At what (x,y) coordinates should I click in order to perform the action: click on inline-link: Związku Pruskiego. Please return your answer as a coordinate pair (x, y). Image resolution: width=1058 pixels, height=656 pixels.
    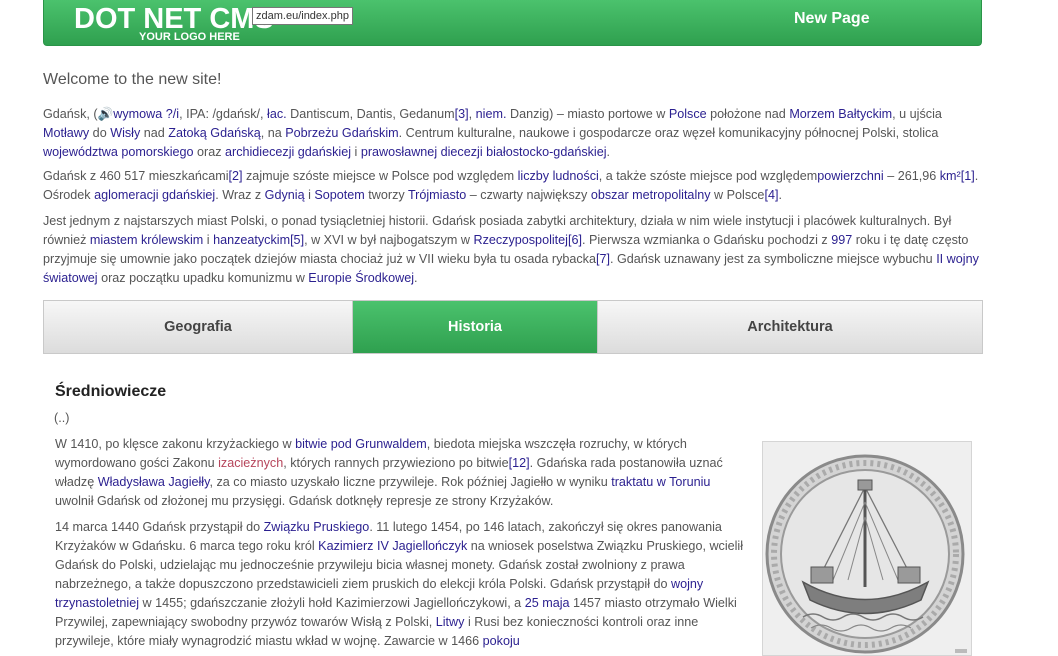
    Looking at the image, I should click on (317, 527).